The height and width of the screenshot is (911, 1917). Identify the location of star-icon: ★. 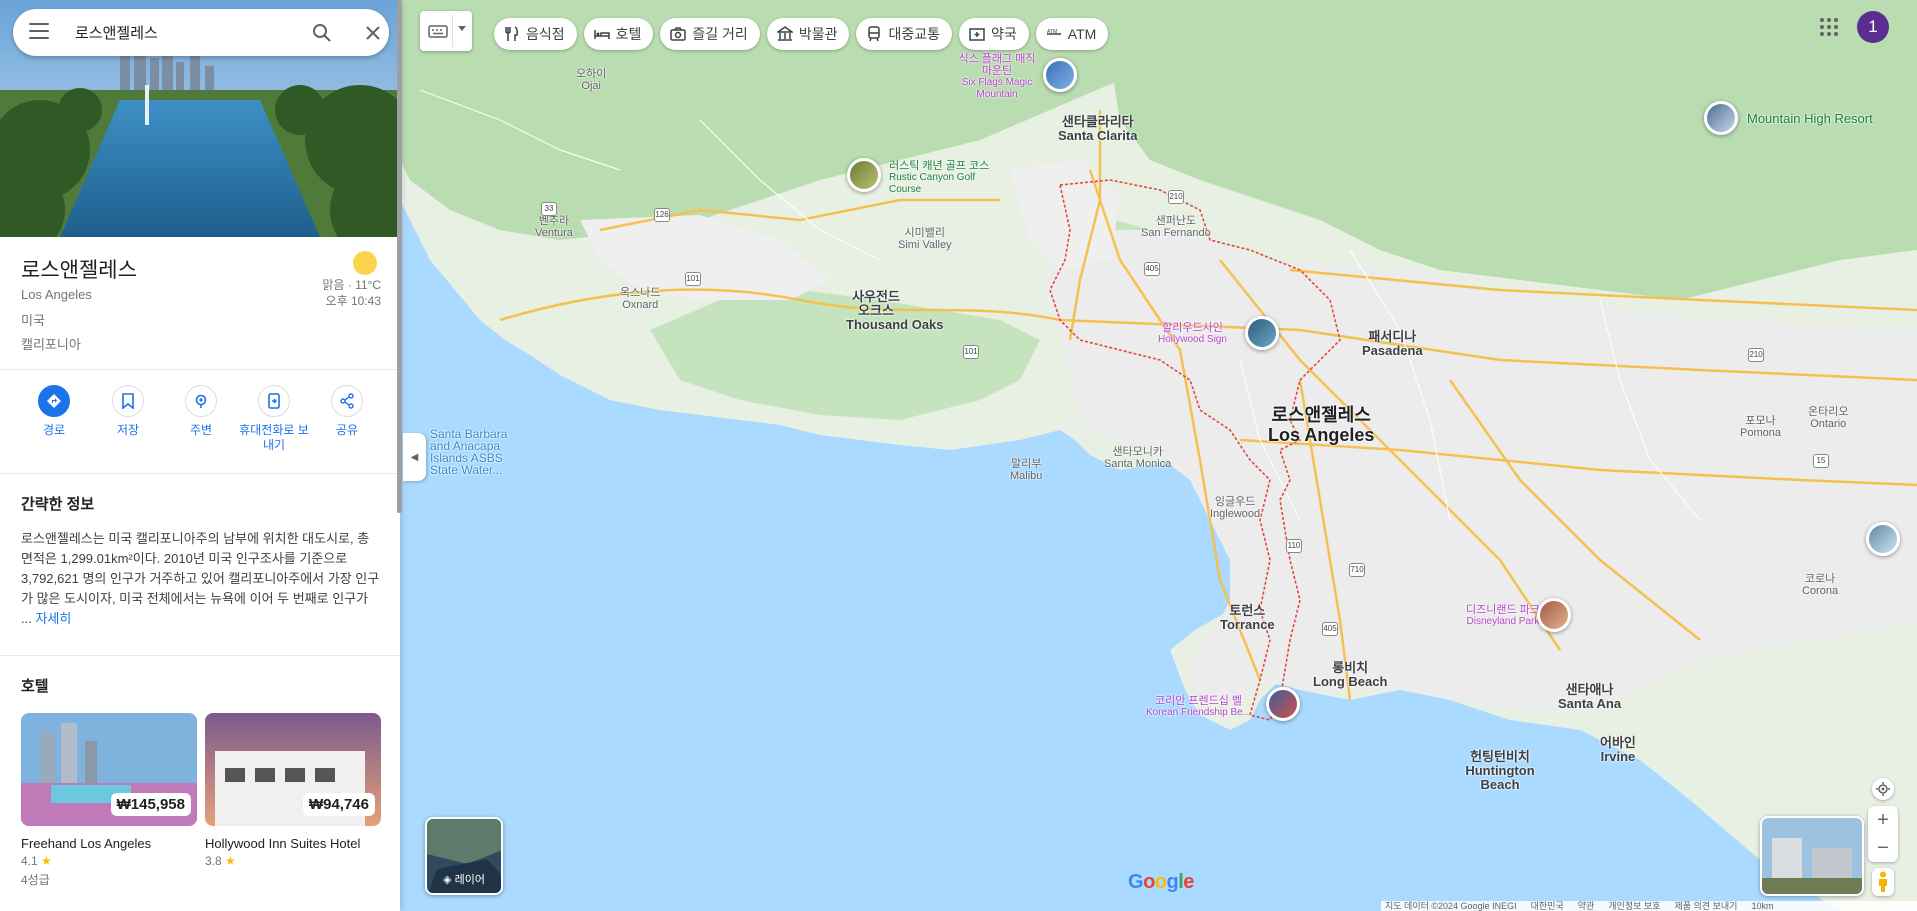
(46, 861).